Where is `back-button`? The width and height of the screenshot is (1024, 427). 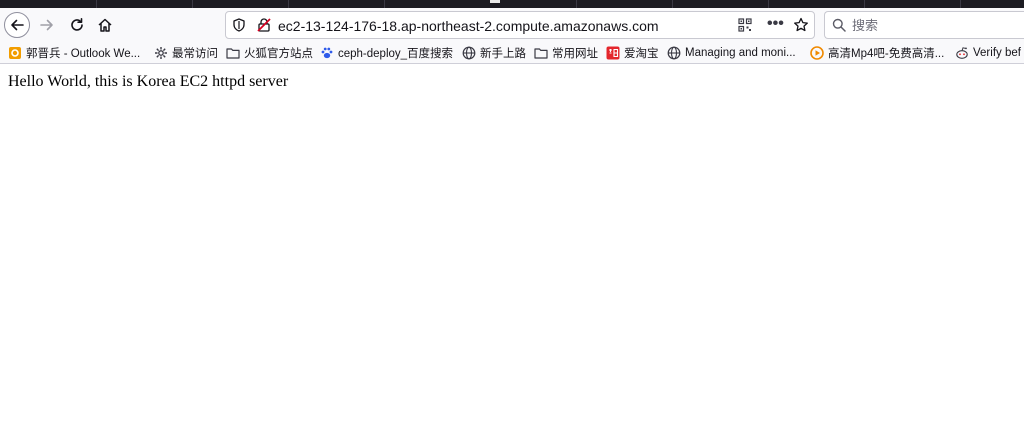
back-button is located at coordinates (17, 25).